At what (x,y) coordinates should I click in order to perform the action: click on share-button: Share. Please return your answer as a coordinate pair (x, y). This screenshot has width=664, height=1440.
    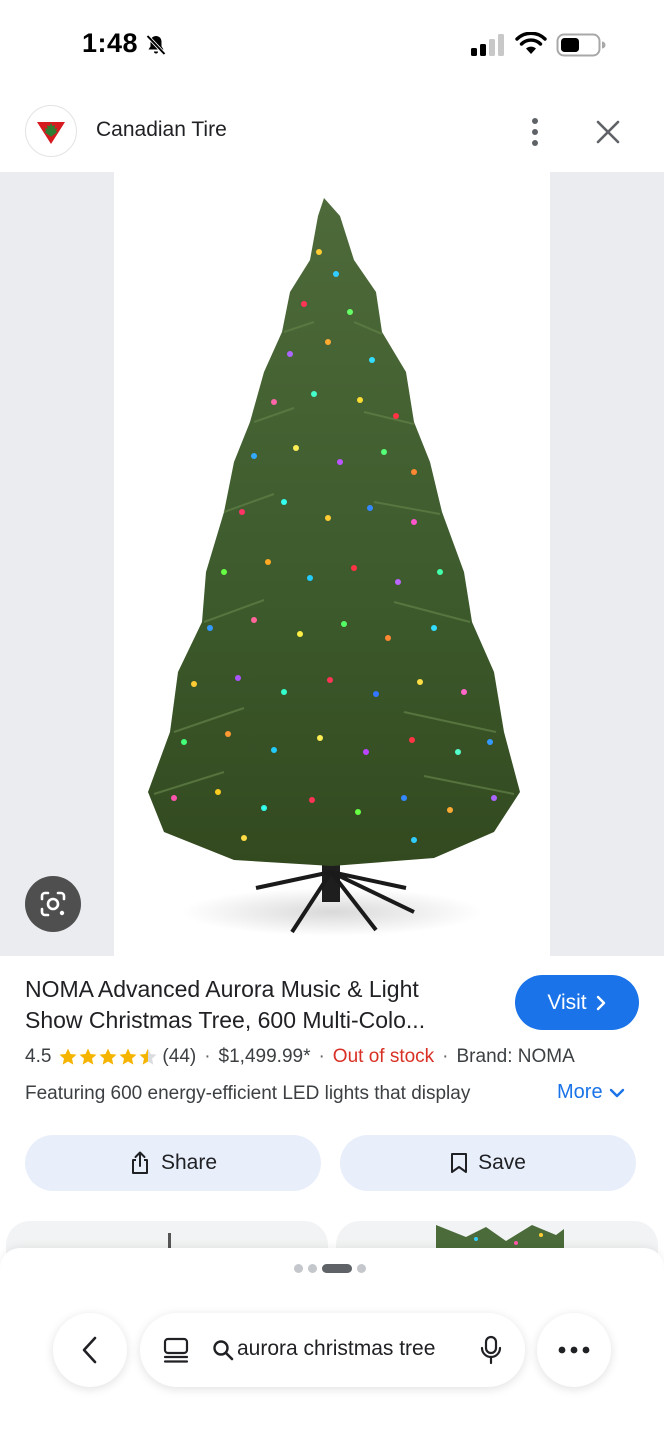
    Looking at the image, I should click on (173, 1163).